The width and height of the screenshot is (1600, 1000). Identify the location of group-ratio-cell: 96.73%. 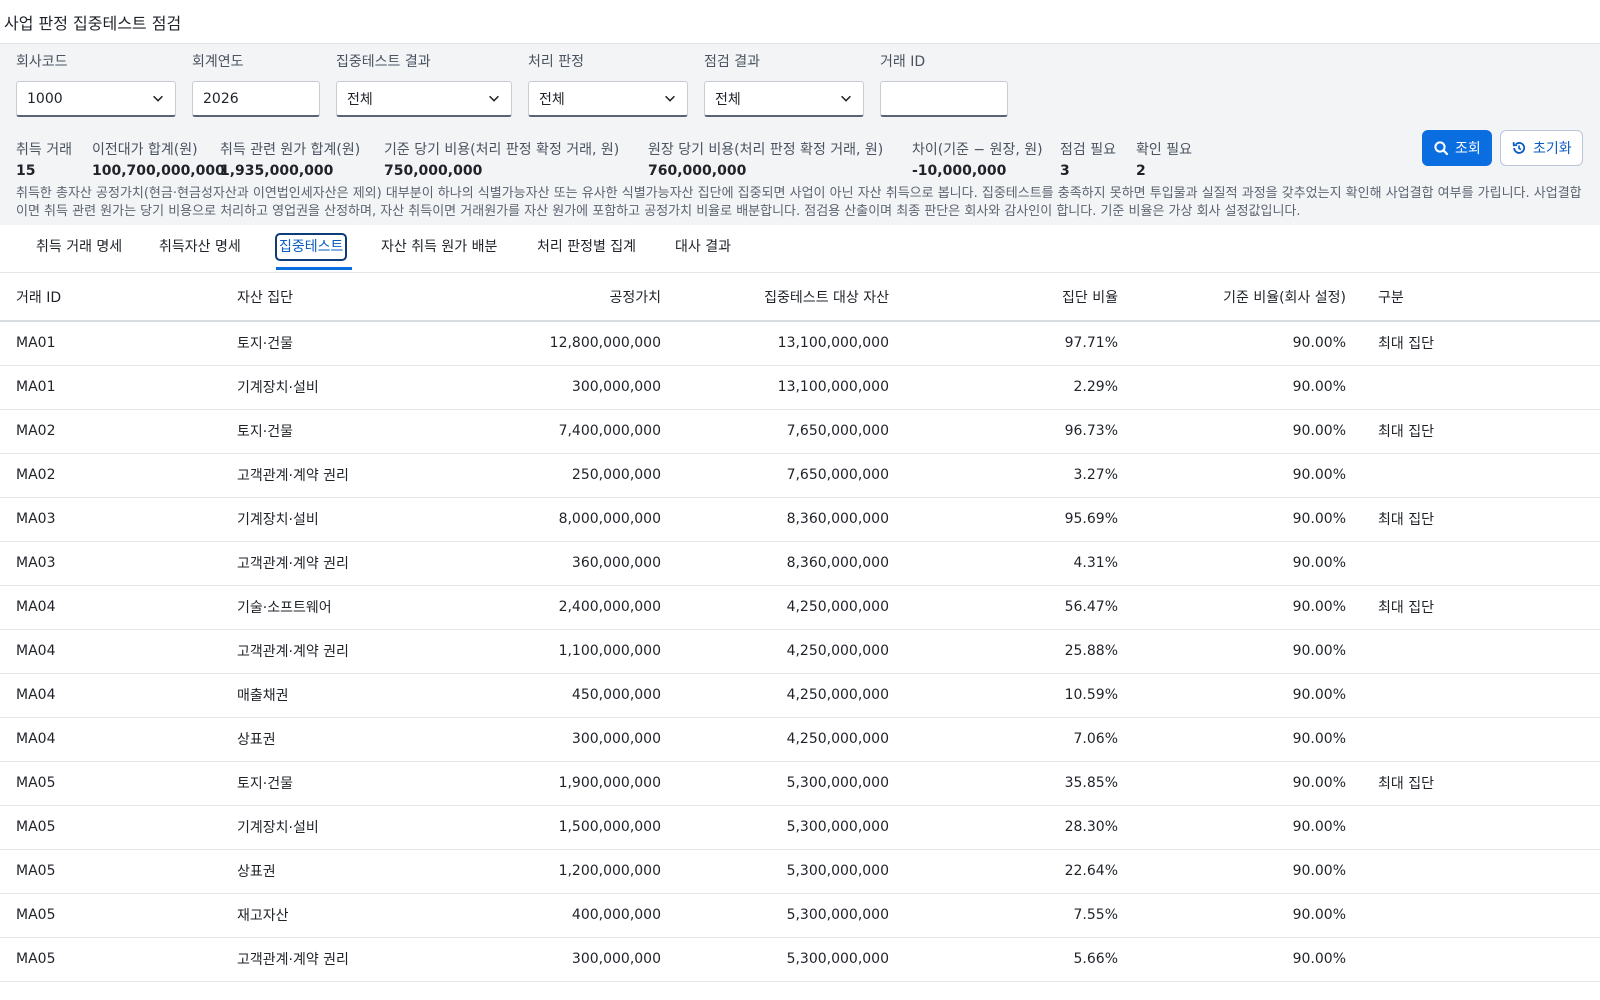
(1019, 431).